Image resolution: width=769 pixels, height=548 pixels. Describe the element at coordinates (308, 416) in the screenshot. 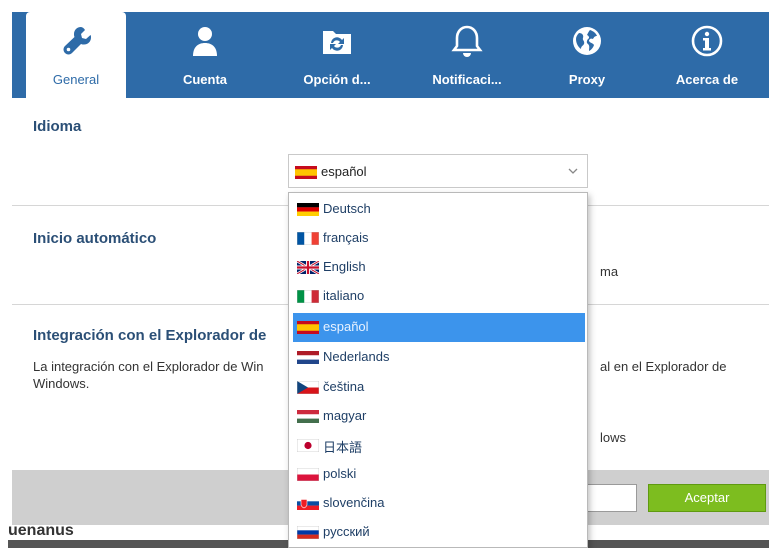

I see `hungary-flag-icon` at that location.